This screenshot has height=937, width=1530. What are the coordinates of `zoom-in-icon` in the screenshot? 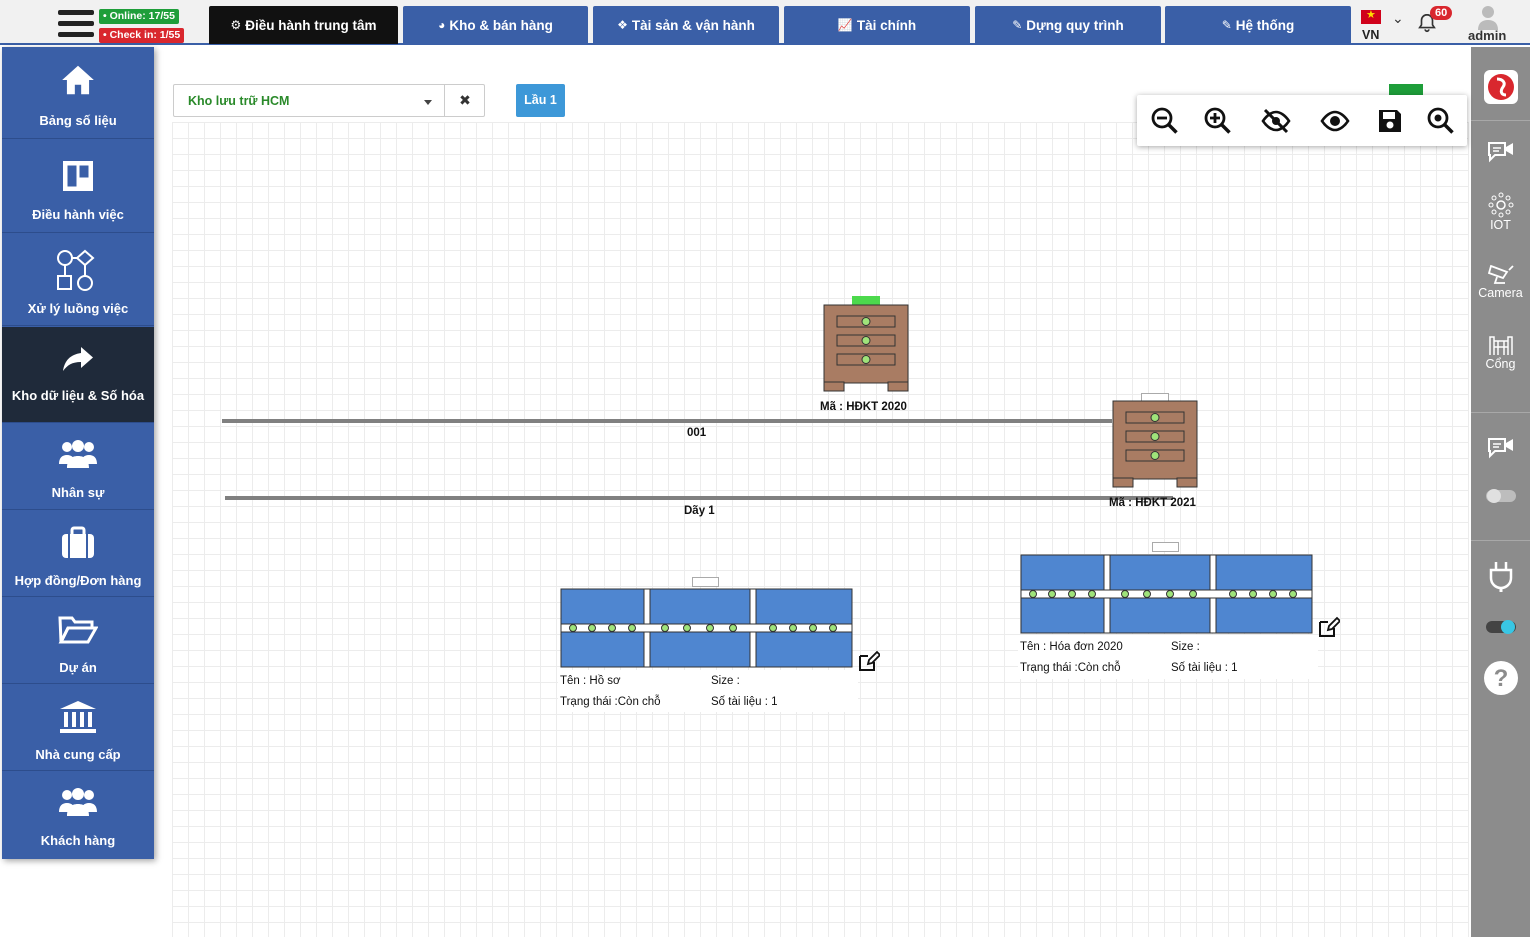 It's located at (1218, 121).